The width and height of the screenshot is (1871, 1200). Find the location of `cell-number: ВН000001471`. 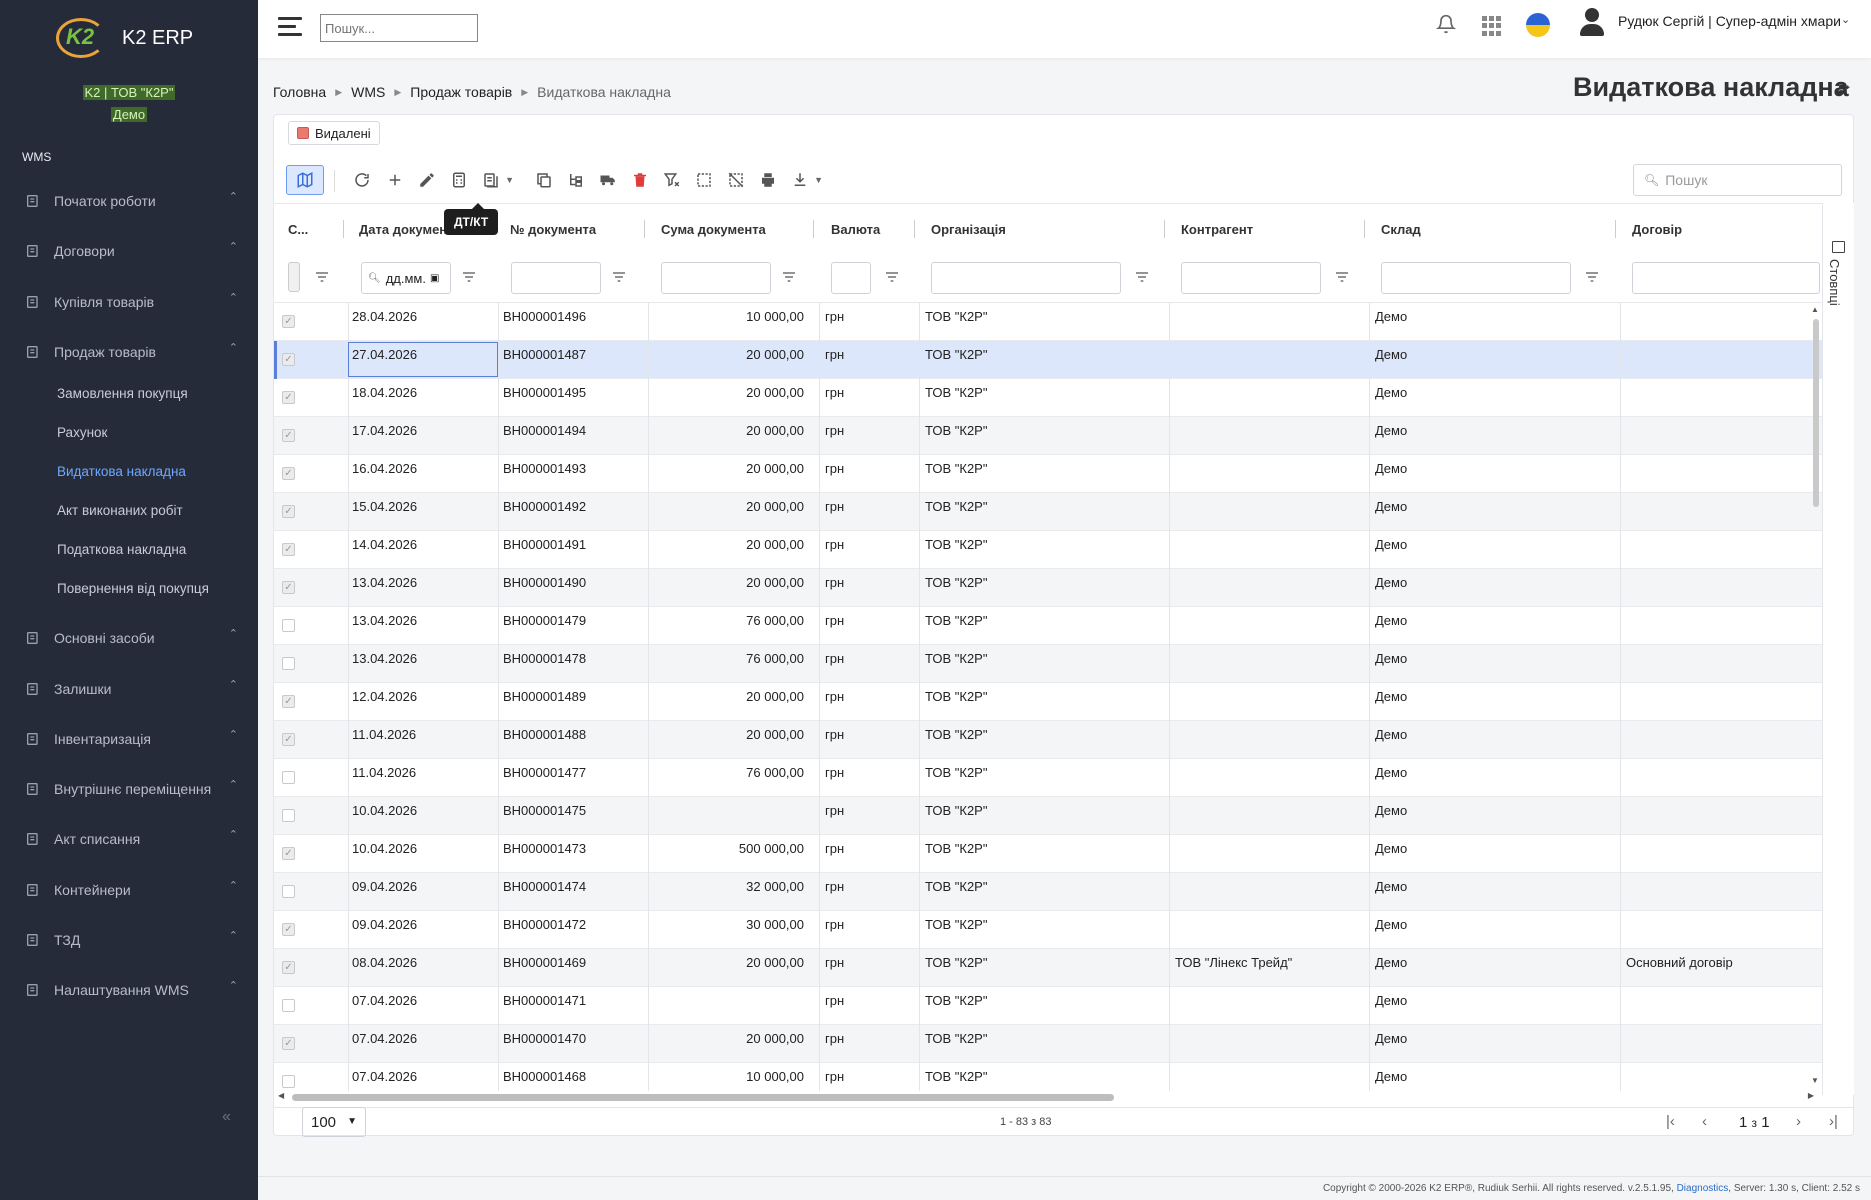

cell-number: ВН000001471 is located at coordinates (573, 1006).